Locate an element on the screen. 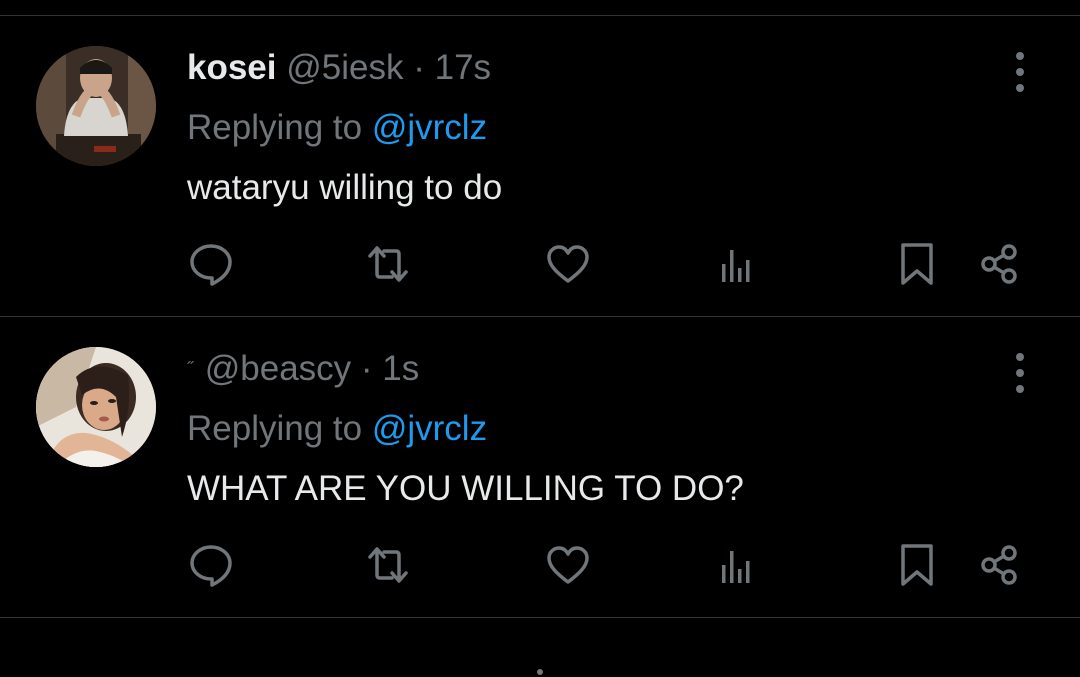 The image size is (1080, 677). user-handle: @5iesk is located at coordinates (344, 67).